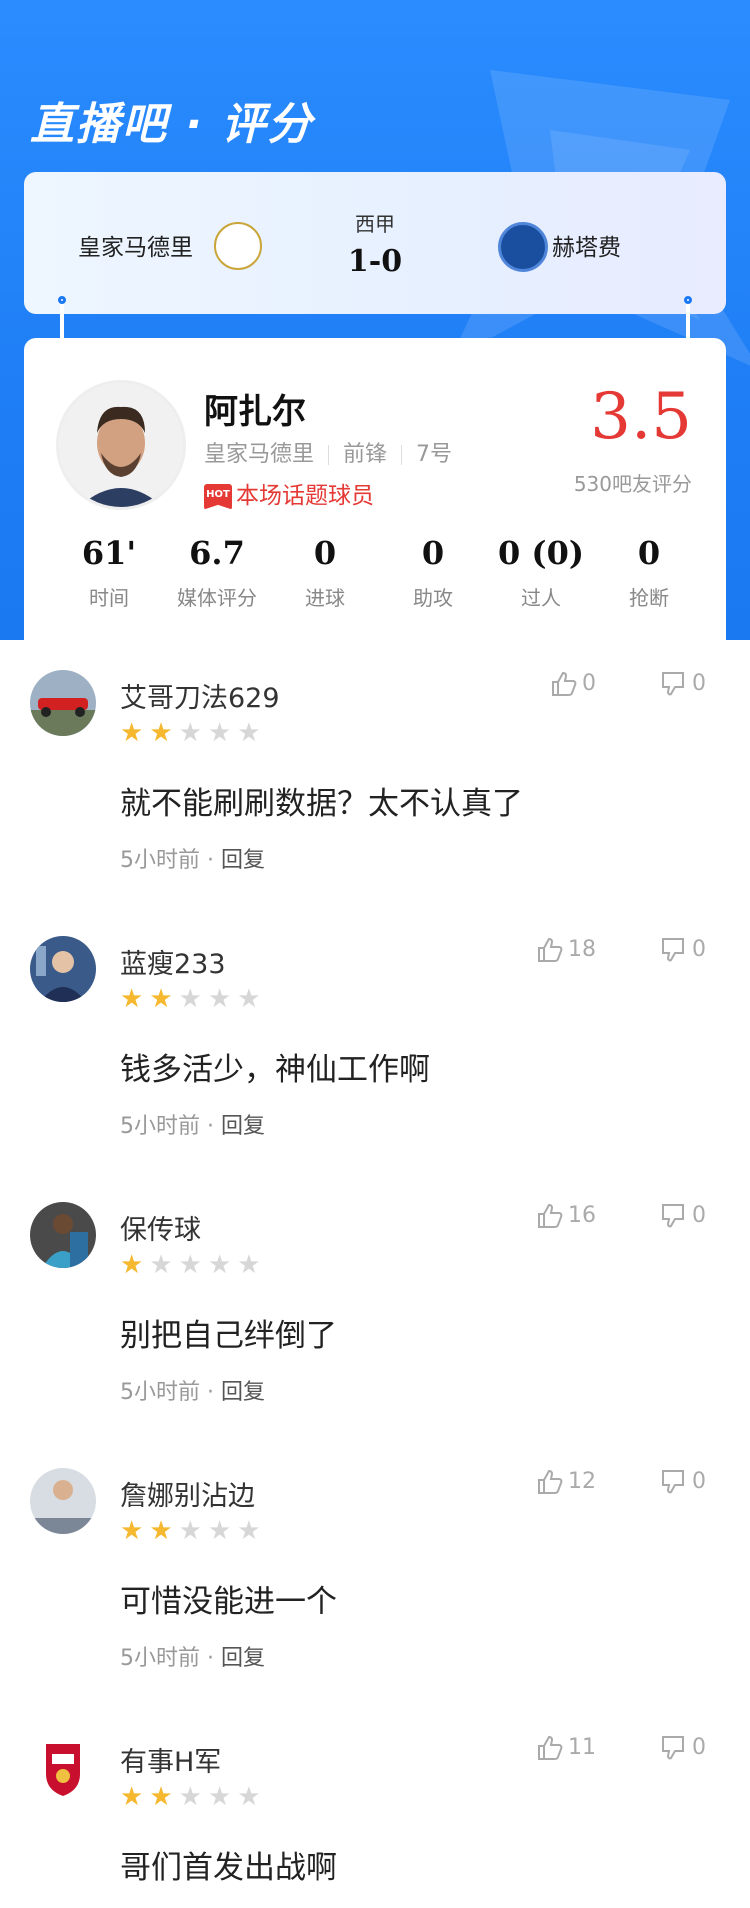 This screenshot has height=1908, width=750. Describe the element at coordinates (160, 1227) in the screenshot. I see `comment-username: 保传球` at that location.